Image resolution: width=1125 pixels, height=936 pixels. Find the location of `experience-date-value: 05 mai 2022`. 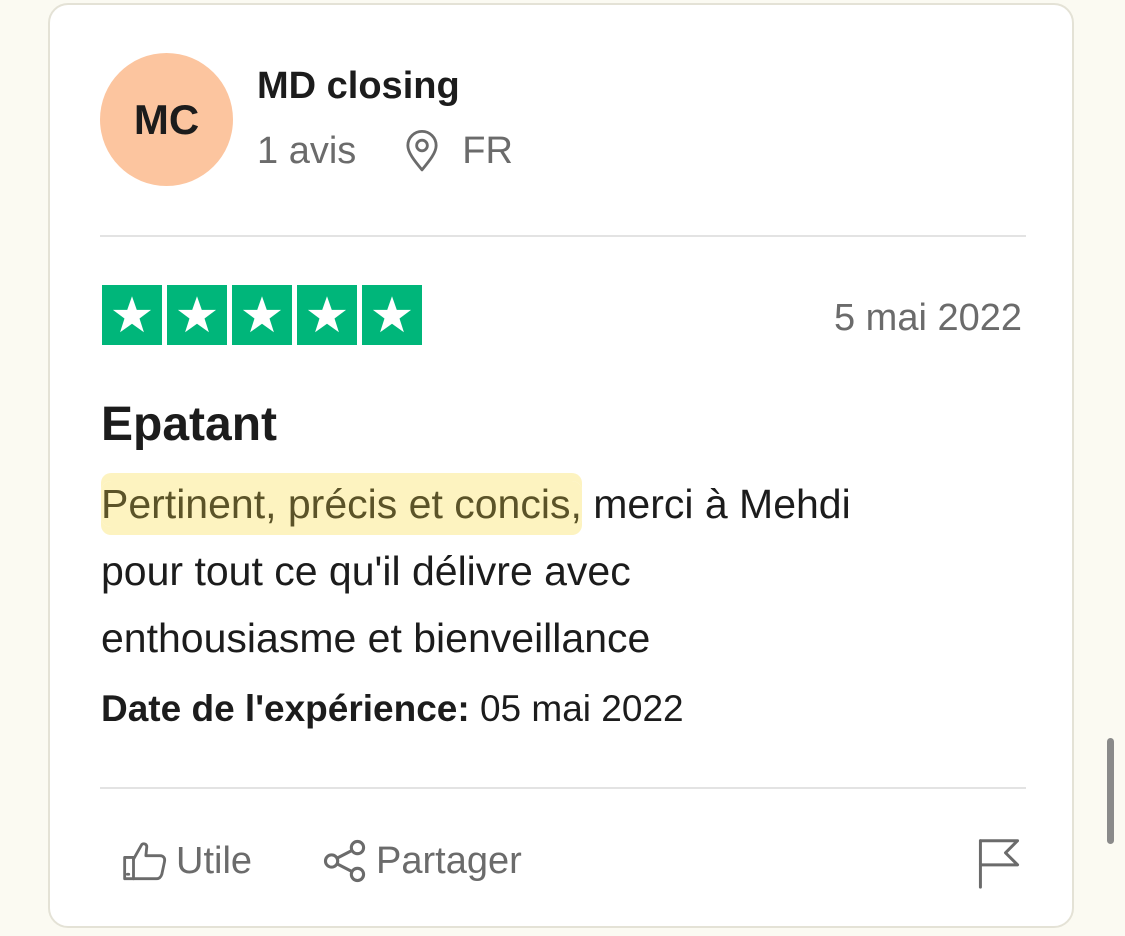

experience-date-value: 05 mai 2022 is located at coordinates (576, 708).